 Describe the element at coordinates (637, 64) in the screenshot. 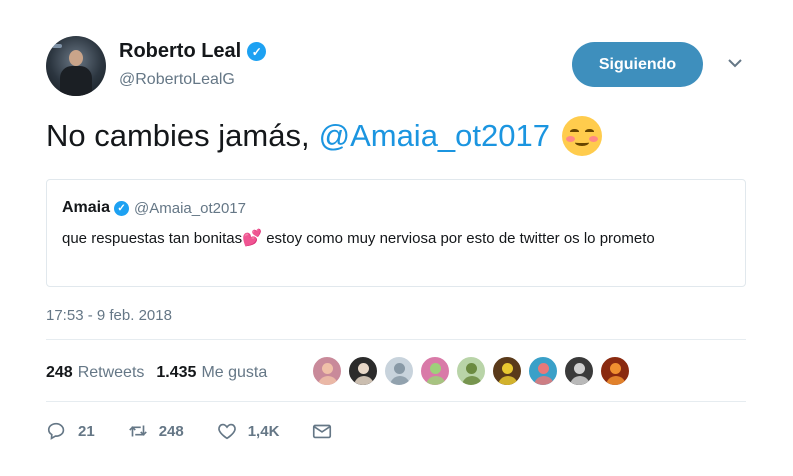

I see `following-button: Siguiendo` at that location.